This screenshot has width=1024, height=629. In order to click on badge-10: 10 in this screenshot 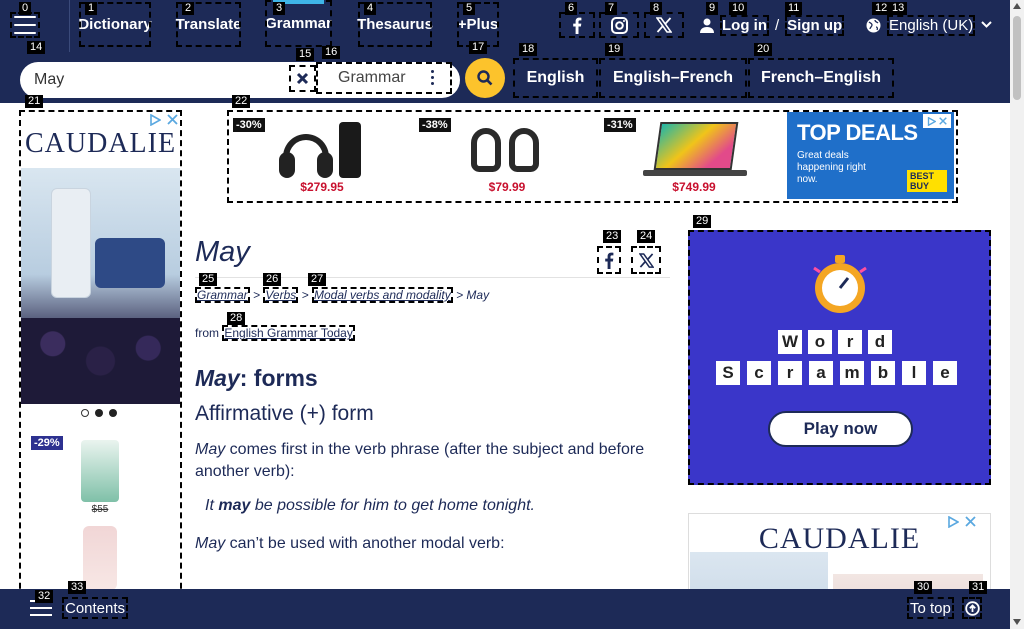, I will do `click(738, 8)`.